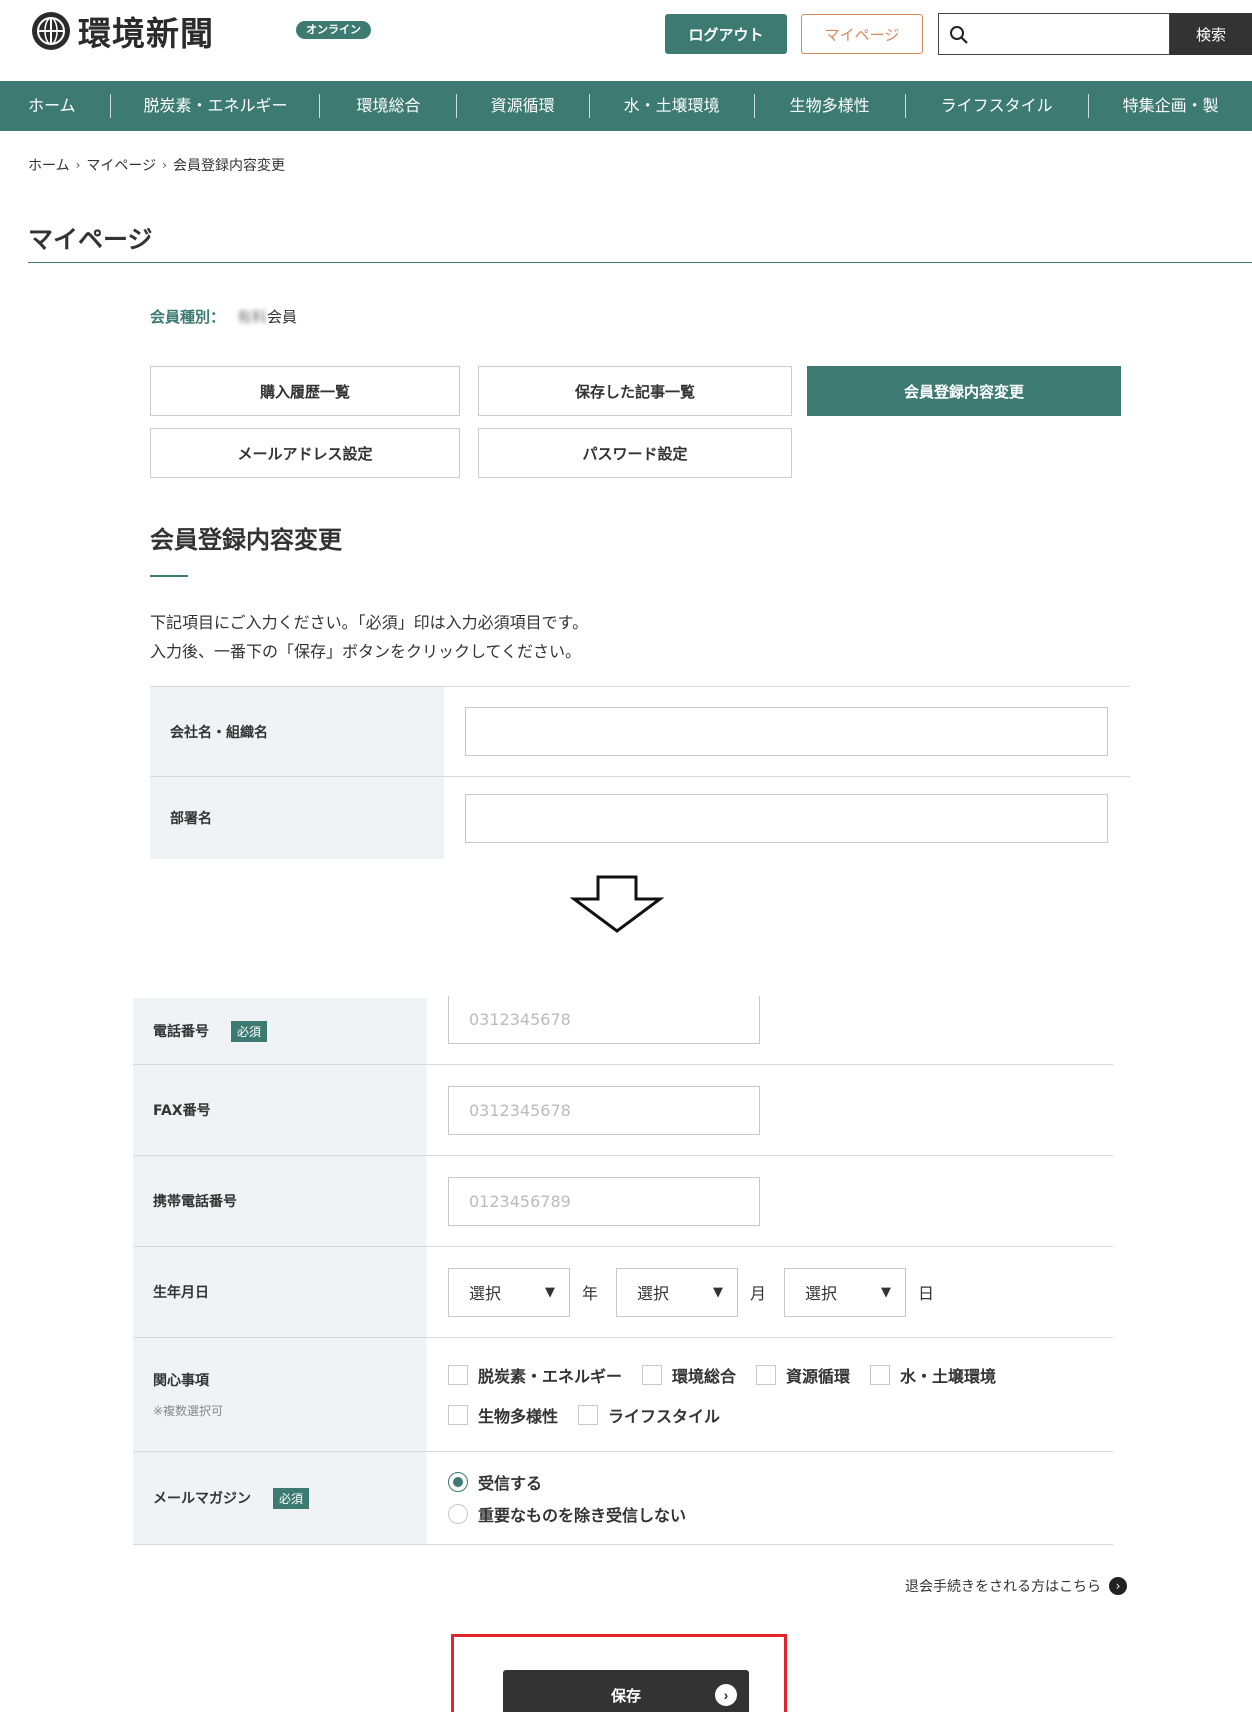  I want to click on month-unit: 月, so click(758, 1293).